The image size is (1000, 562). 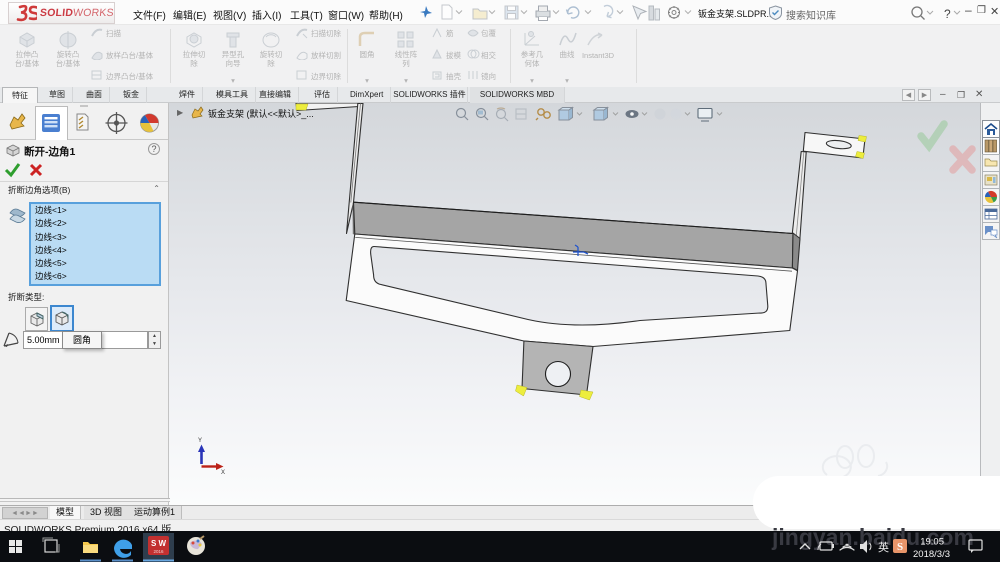 I want to click on svg-text: S, so click(x=900, y=547).